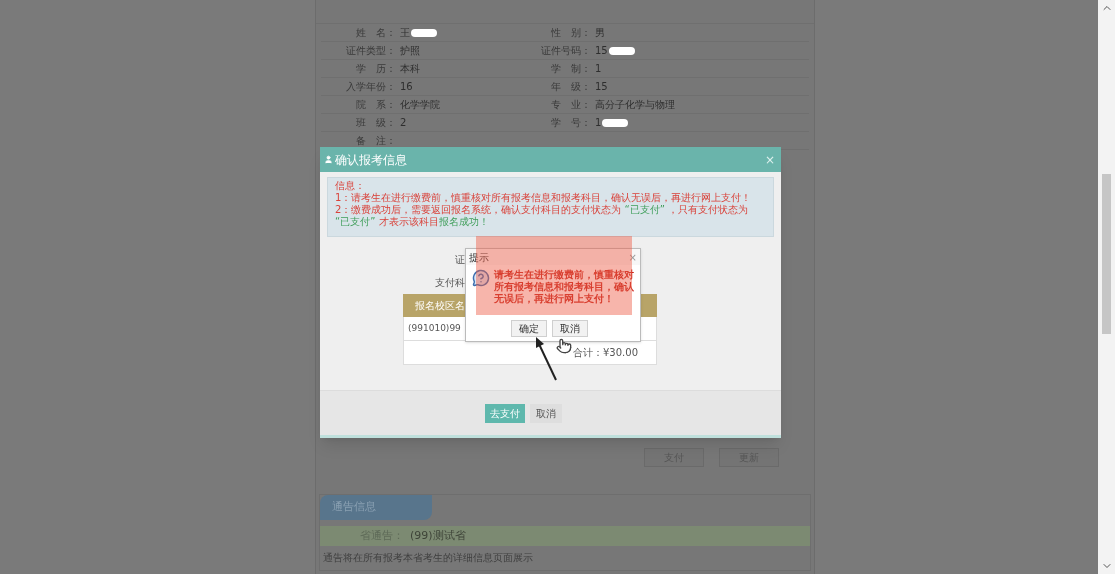 The width and height of the screenshot is (1115, 574). What do you see at coordinates (350, 186) in the screenshot?
I see `notice-heading: 信息：` at bounding box center [350, 186].